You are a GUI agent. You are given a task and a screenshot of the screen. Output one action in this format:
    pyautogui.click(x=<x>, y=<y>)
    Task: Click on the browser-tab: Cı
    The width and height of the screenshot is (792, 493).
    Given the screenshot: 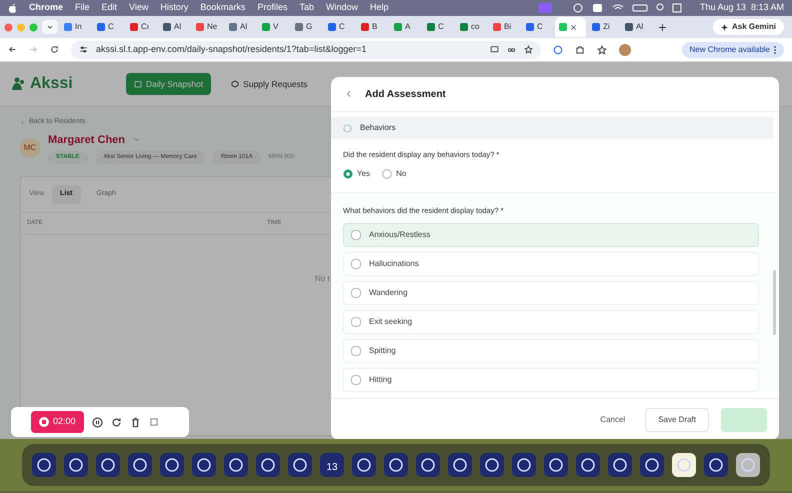 What is the action you would take?
    pyautogui.click(x=141, y=27)
    